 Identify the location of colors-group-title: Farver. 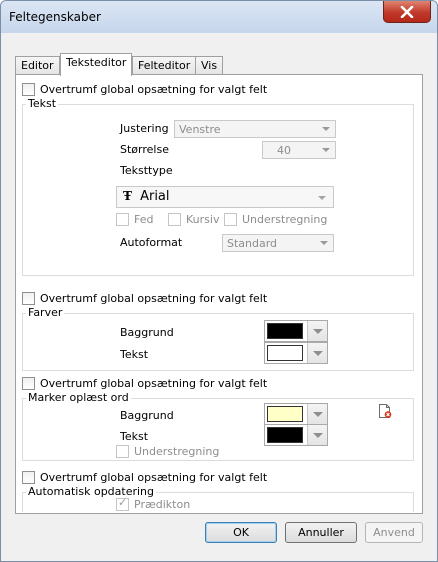
(45, 312).